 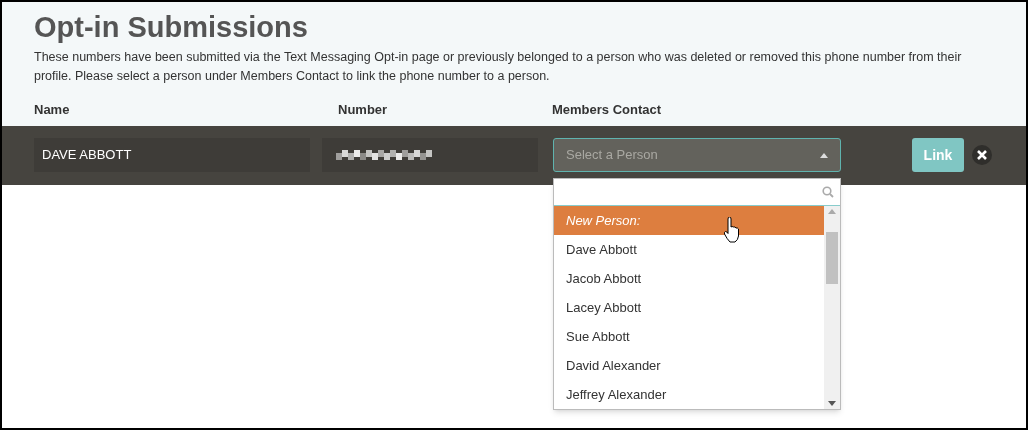 I want to click on search-icon, so click(x=828, y=192).